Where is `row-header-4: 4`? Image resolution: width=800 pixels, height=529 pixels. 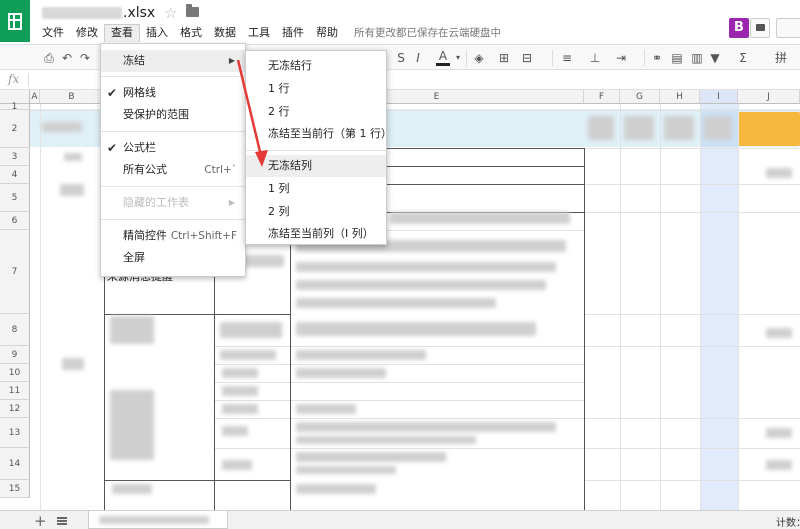 row-header-4: 4 is located at coordinates (15, 175).